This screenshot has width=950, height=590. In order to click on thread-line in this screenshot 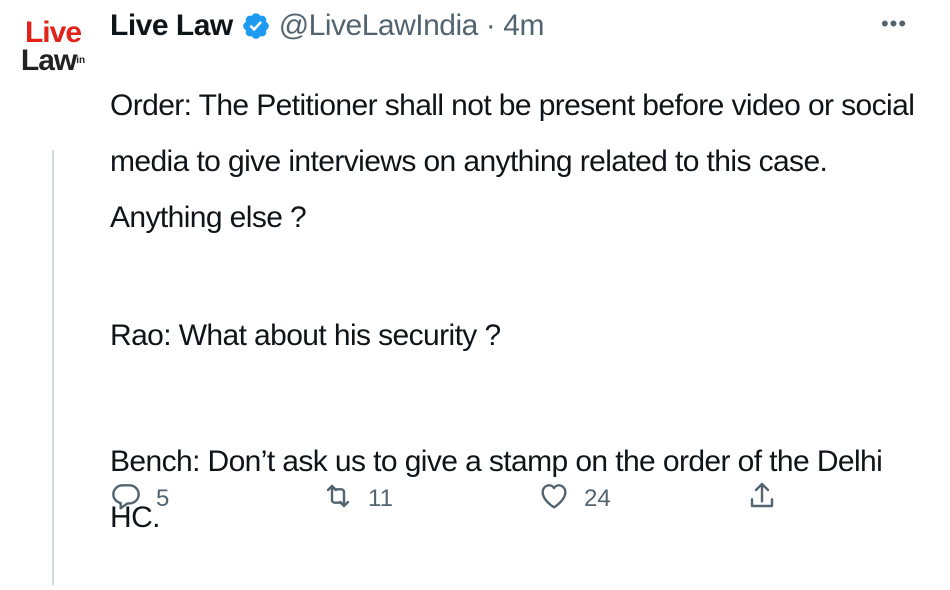, I will do `click(53, 367)`.